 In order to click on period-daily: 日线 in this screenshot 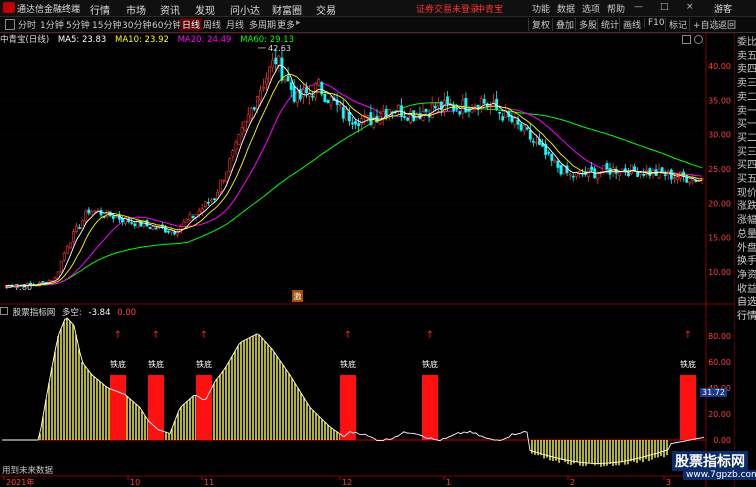, I will do `click(191, 24)`.